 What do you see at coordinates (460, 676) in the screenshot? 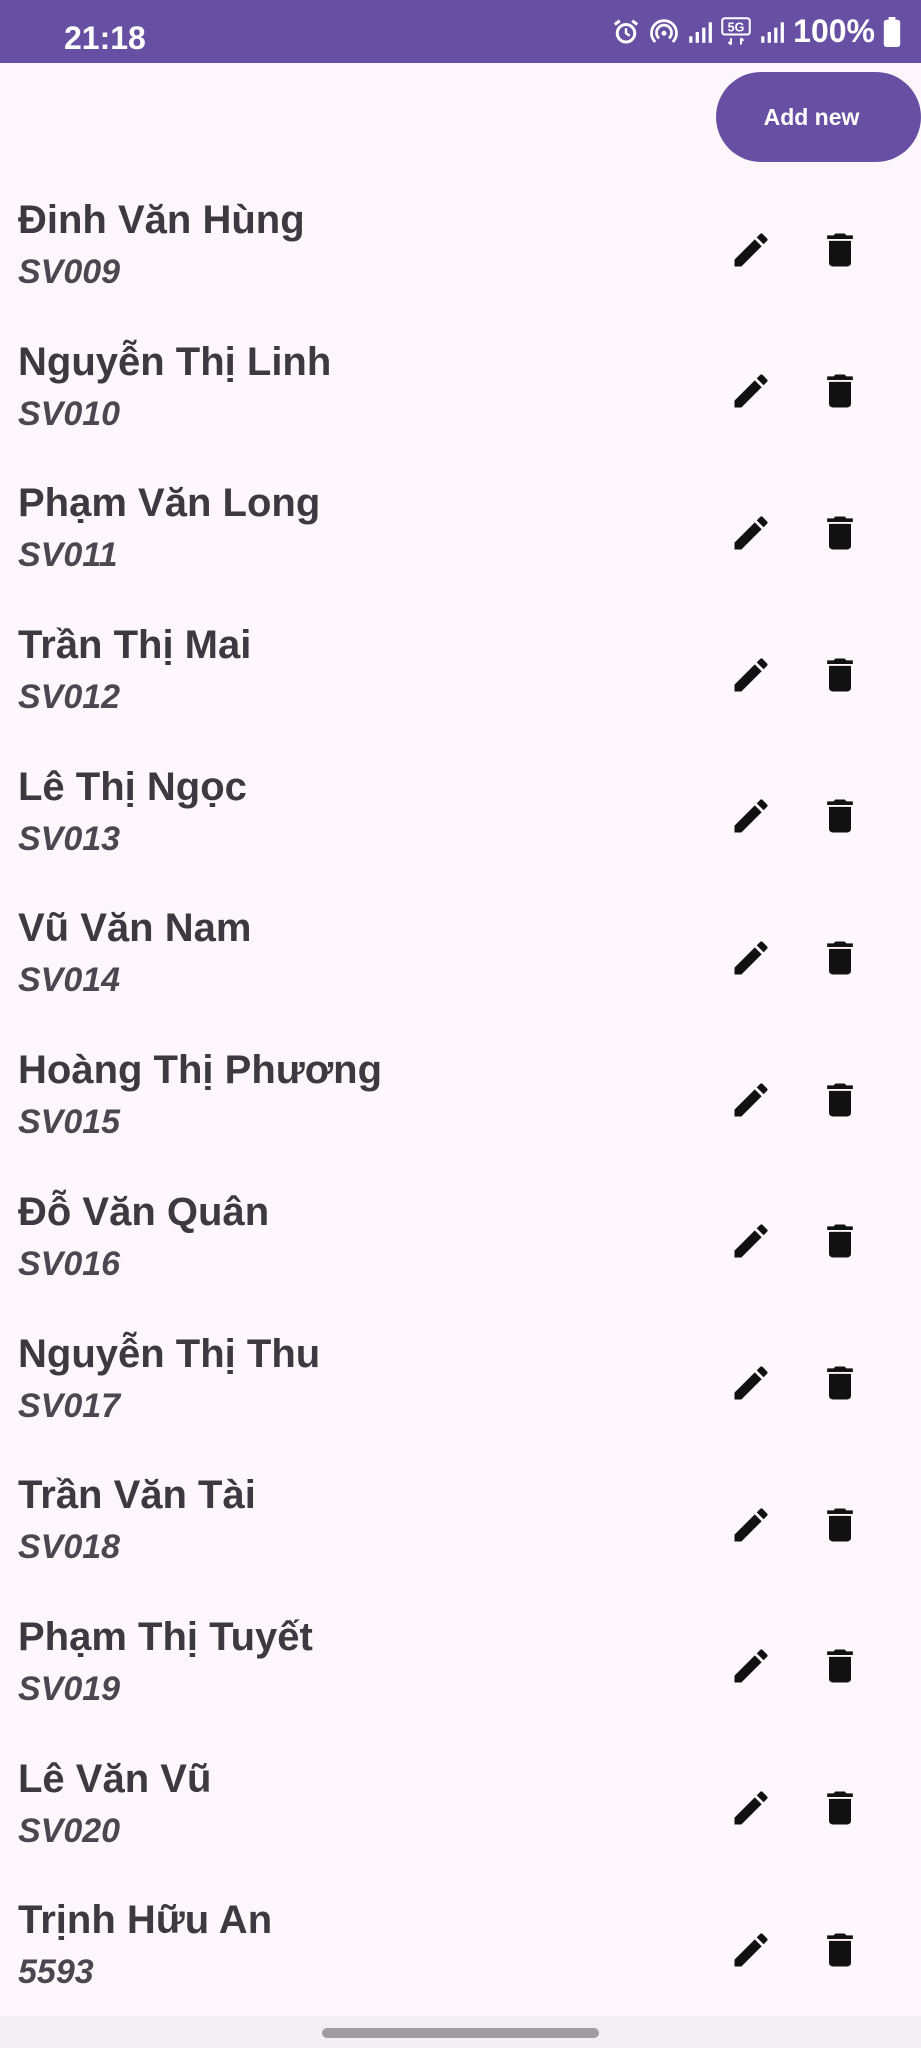
I see `student-row: Trần Thị Mai SV012` at bounding box center [460, 676].